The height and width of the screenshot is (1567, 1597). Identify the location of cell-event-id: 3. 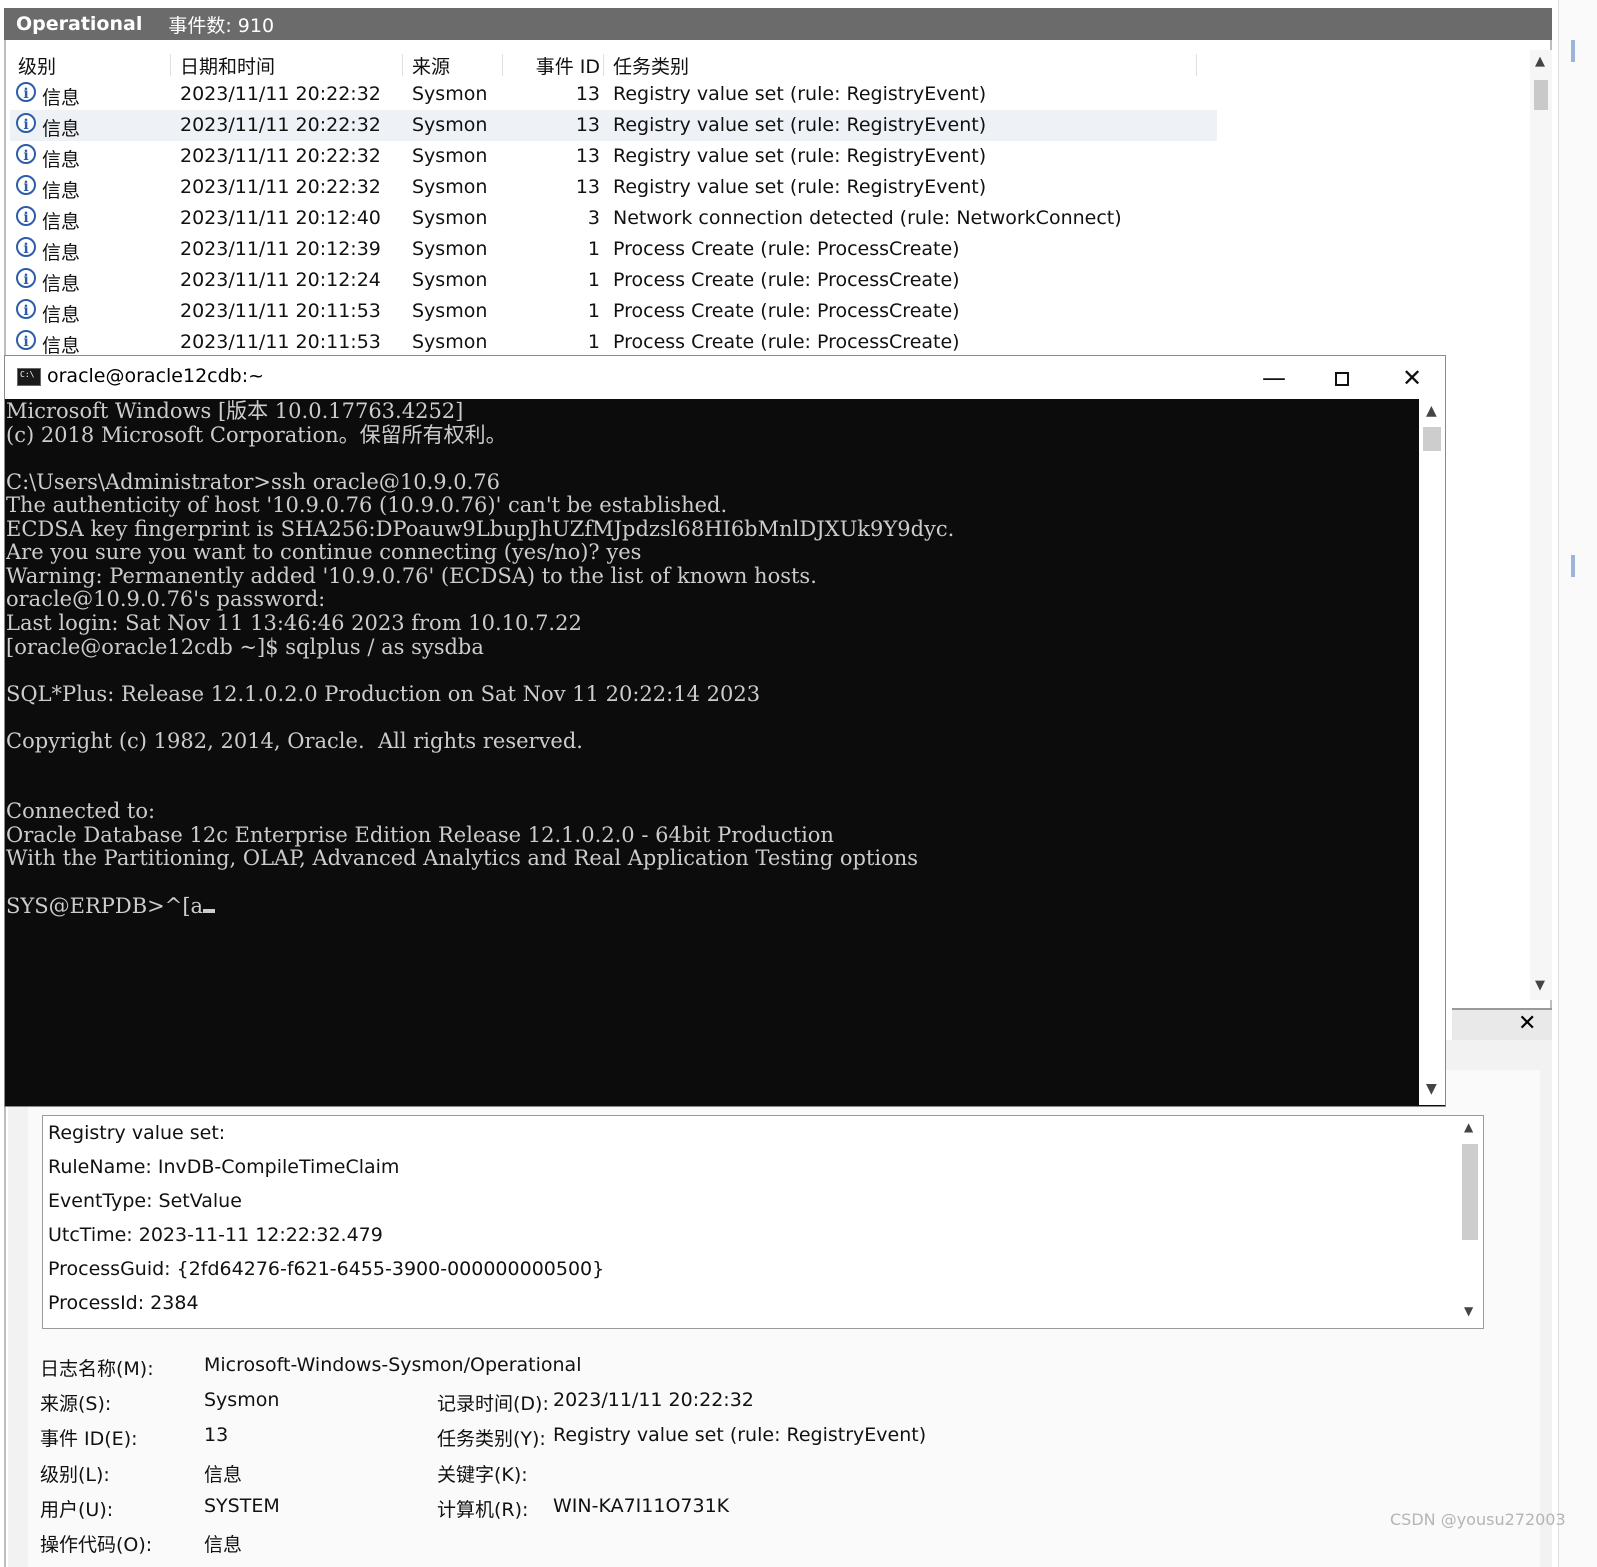
(593, 218).